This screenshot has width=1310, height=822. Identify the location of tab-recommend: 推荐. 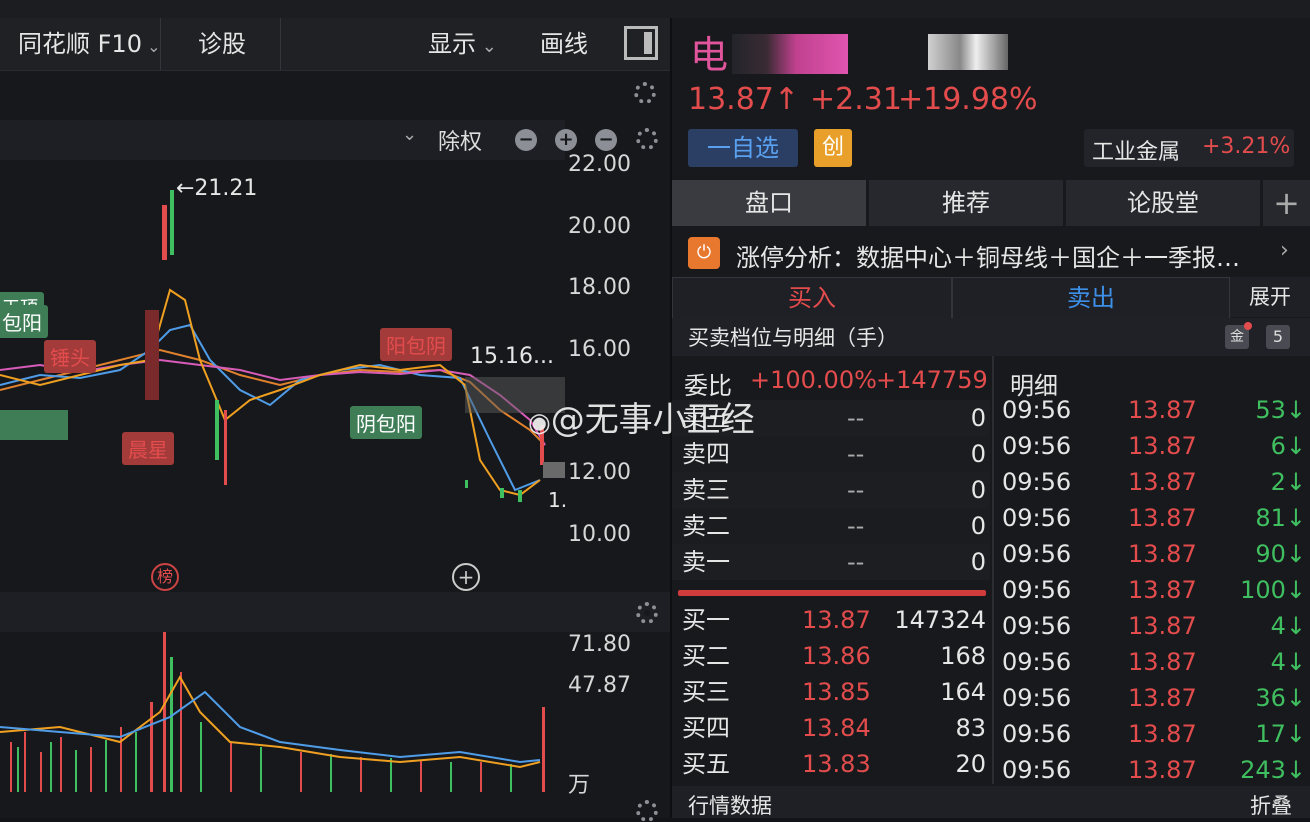
(966, 203).